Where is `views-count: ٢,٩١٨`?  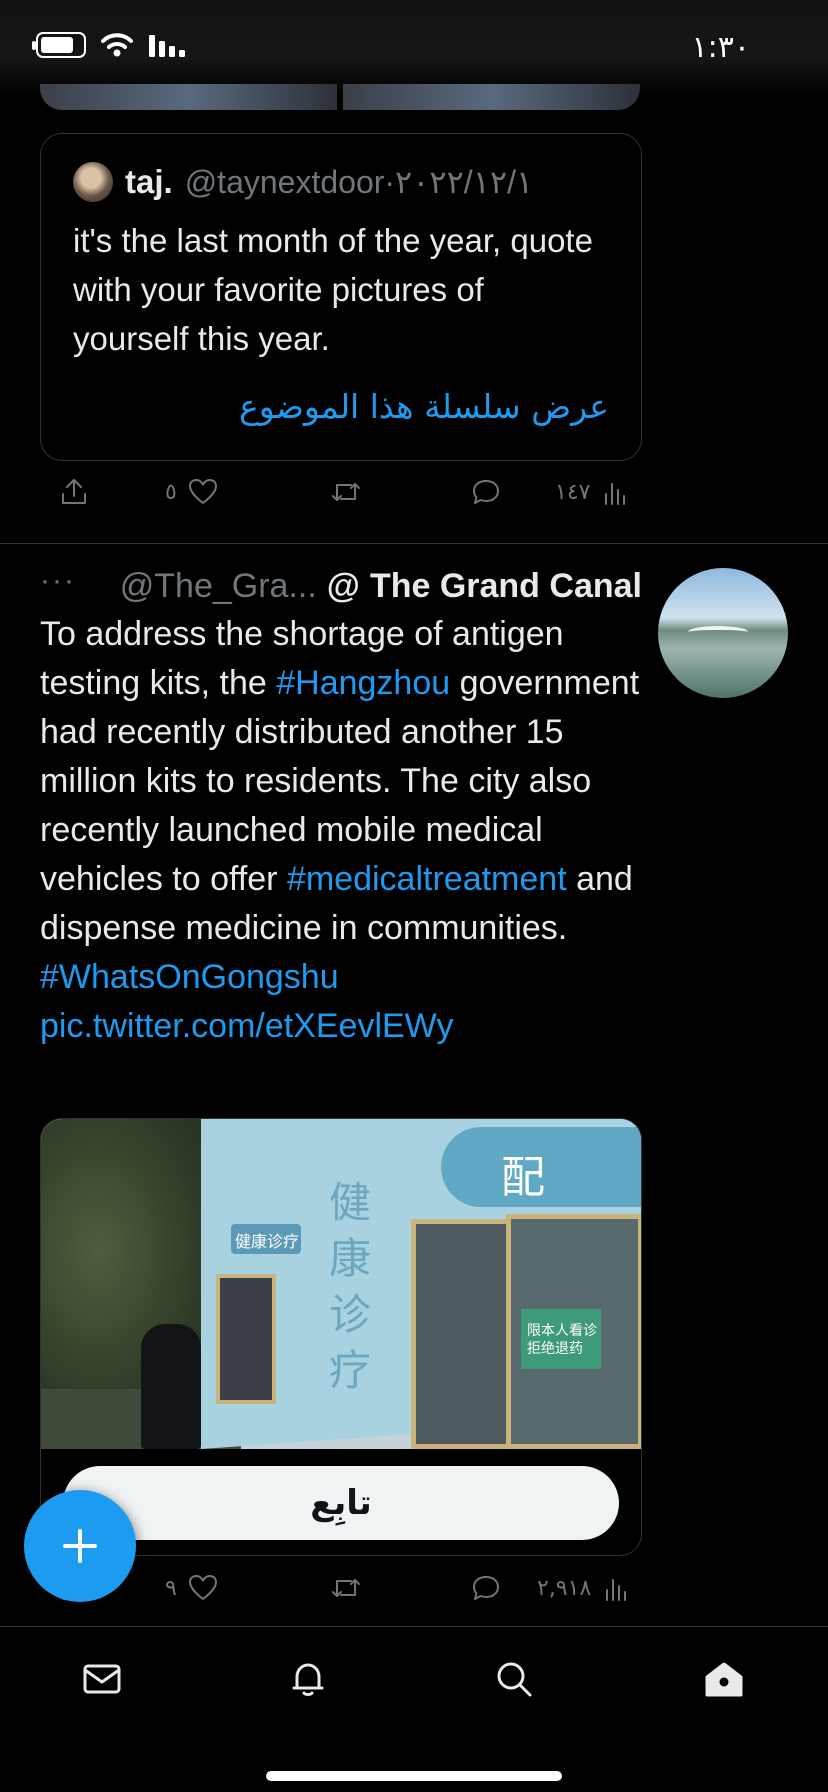 views-count: ٢,٩١٨ is located at coordinates (564, 1588).